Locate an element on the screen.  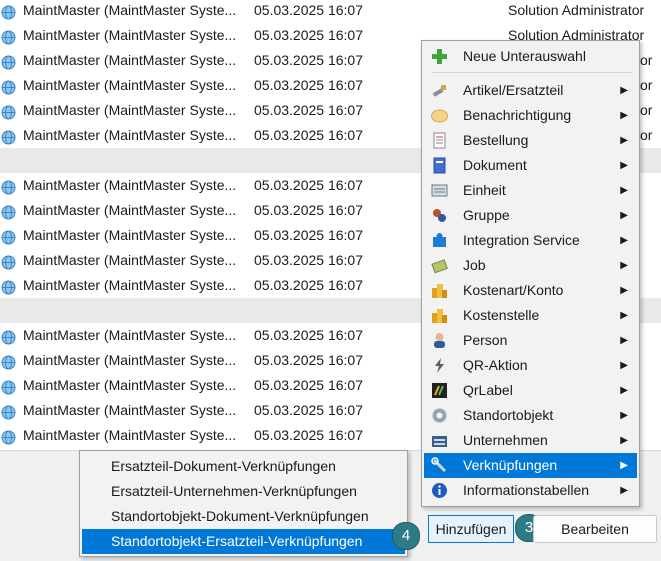
submenu-item-ersatzteil-unternehmen: Ersatzteil-Unternehmen-Verknüpfungen is located at coordinates (243, 491).